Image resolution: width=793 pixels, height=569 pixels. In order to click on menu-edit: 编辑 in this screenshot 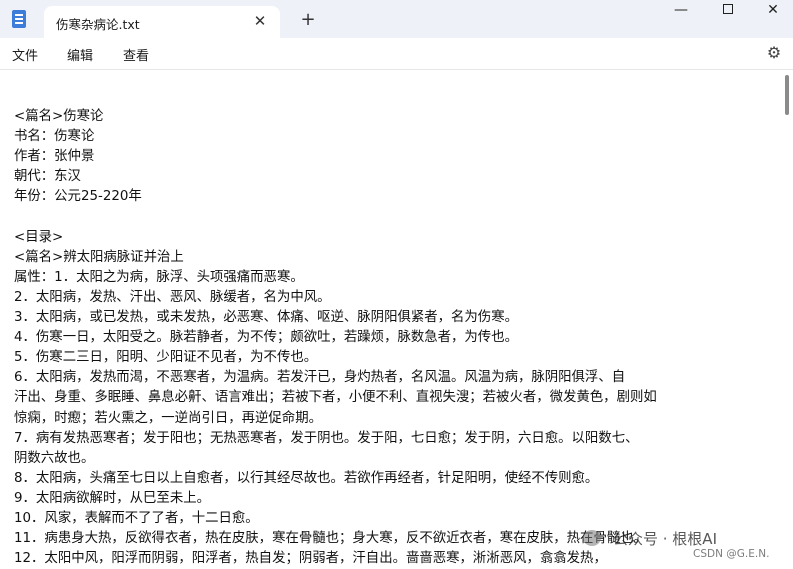, I will do `click(80, 54)`.